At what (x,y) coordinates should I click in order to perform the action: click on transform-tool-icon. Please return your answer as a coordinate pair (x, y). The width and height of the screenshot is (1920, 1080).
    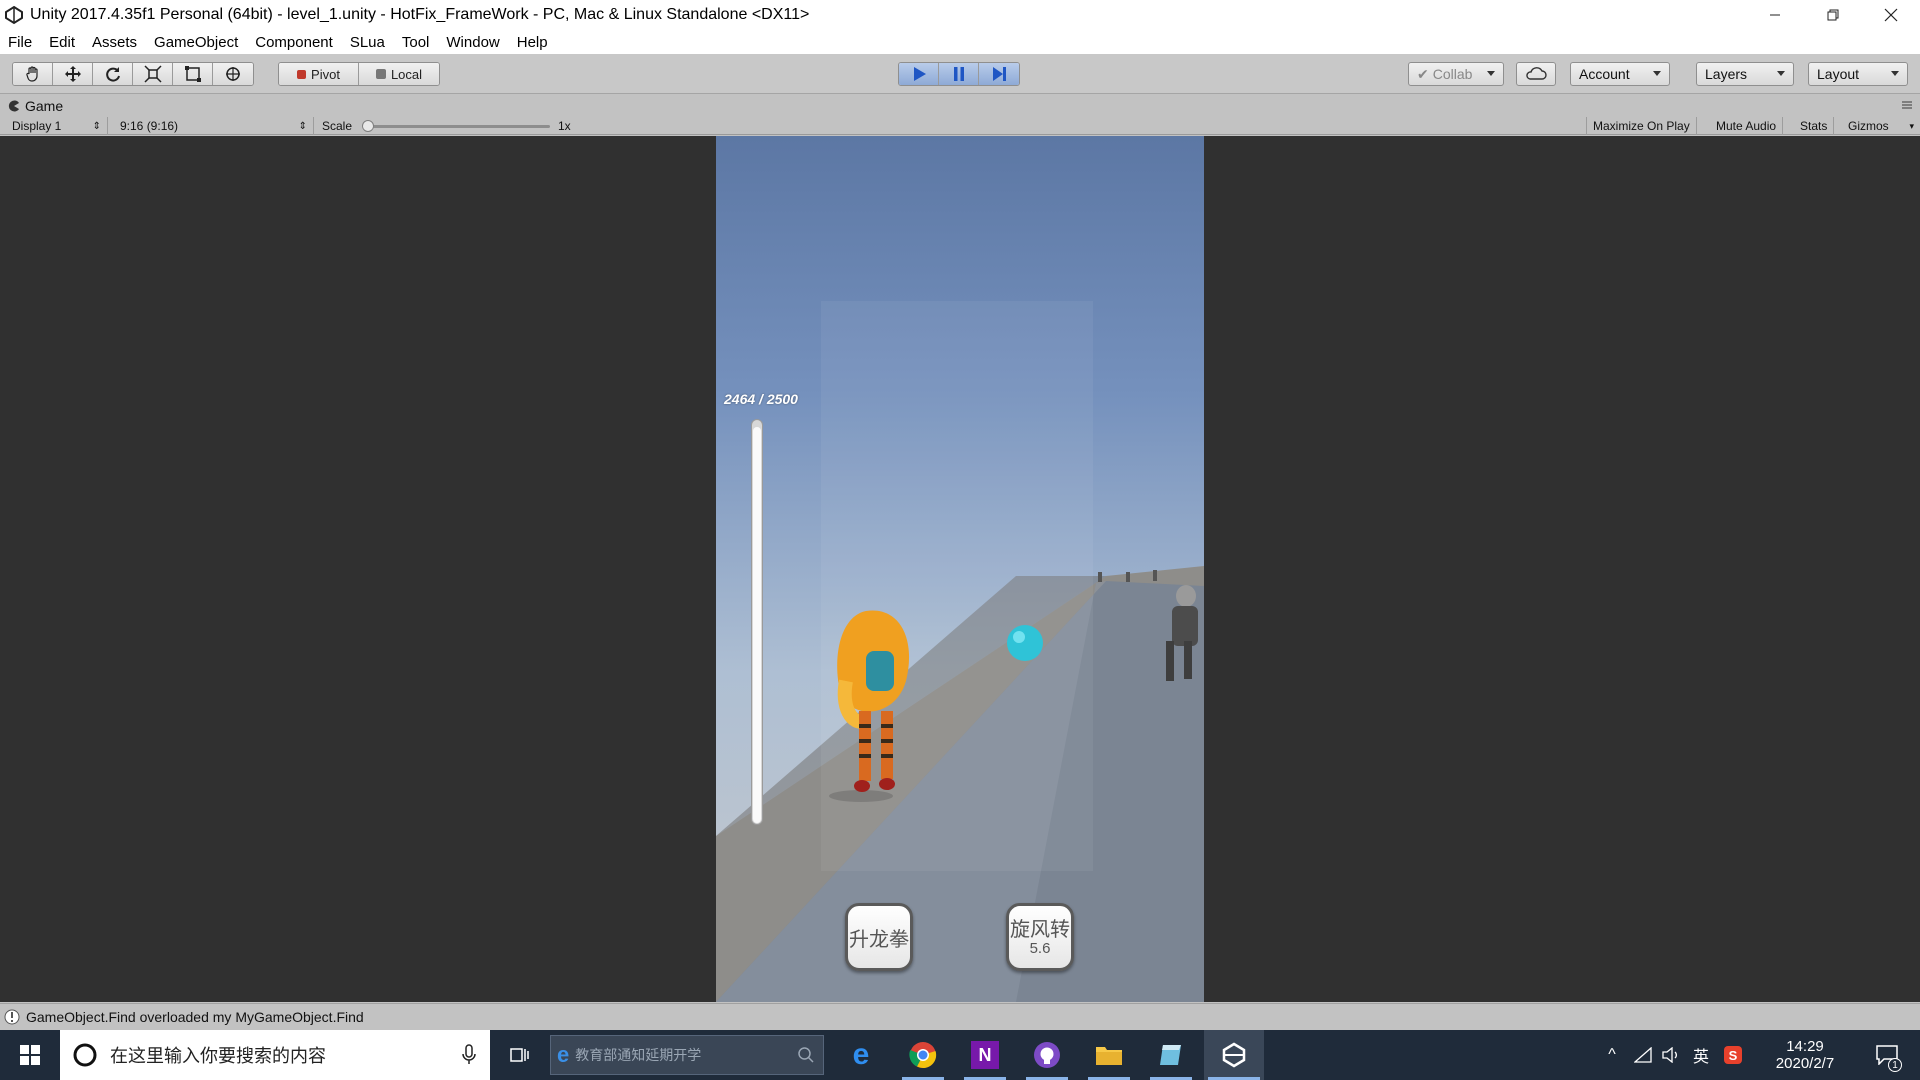
    Looking at the image, I should click on (233, 74).